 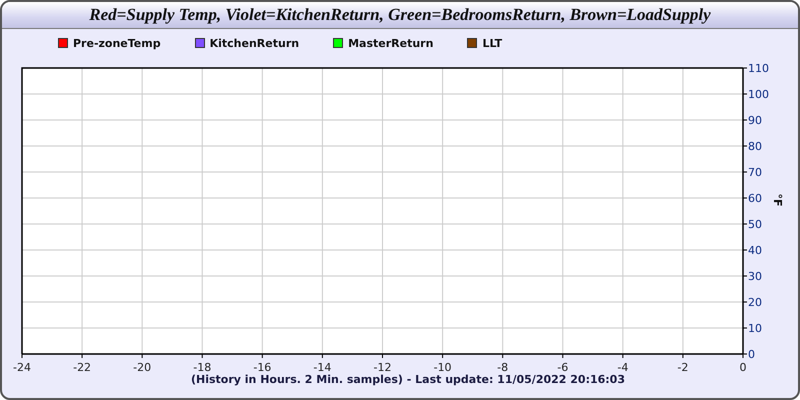 What do you see at coordinates (755, 146) in the screenshot?
I see `y-tick-label: 80` at bounding box center [755, 146].